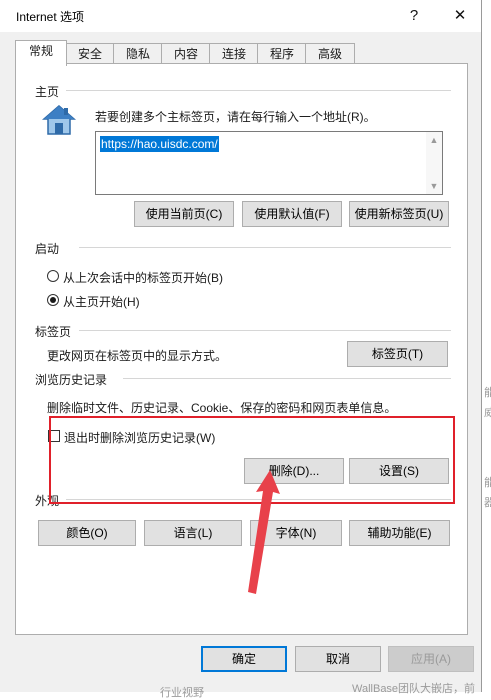 The height and width of the screenshot is (700, 491). I want to click on tab-advanced: 高级, so click(330, 53).